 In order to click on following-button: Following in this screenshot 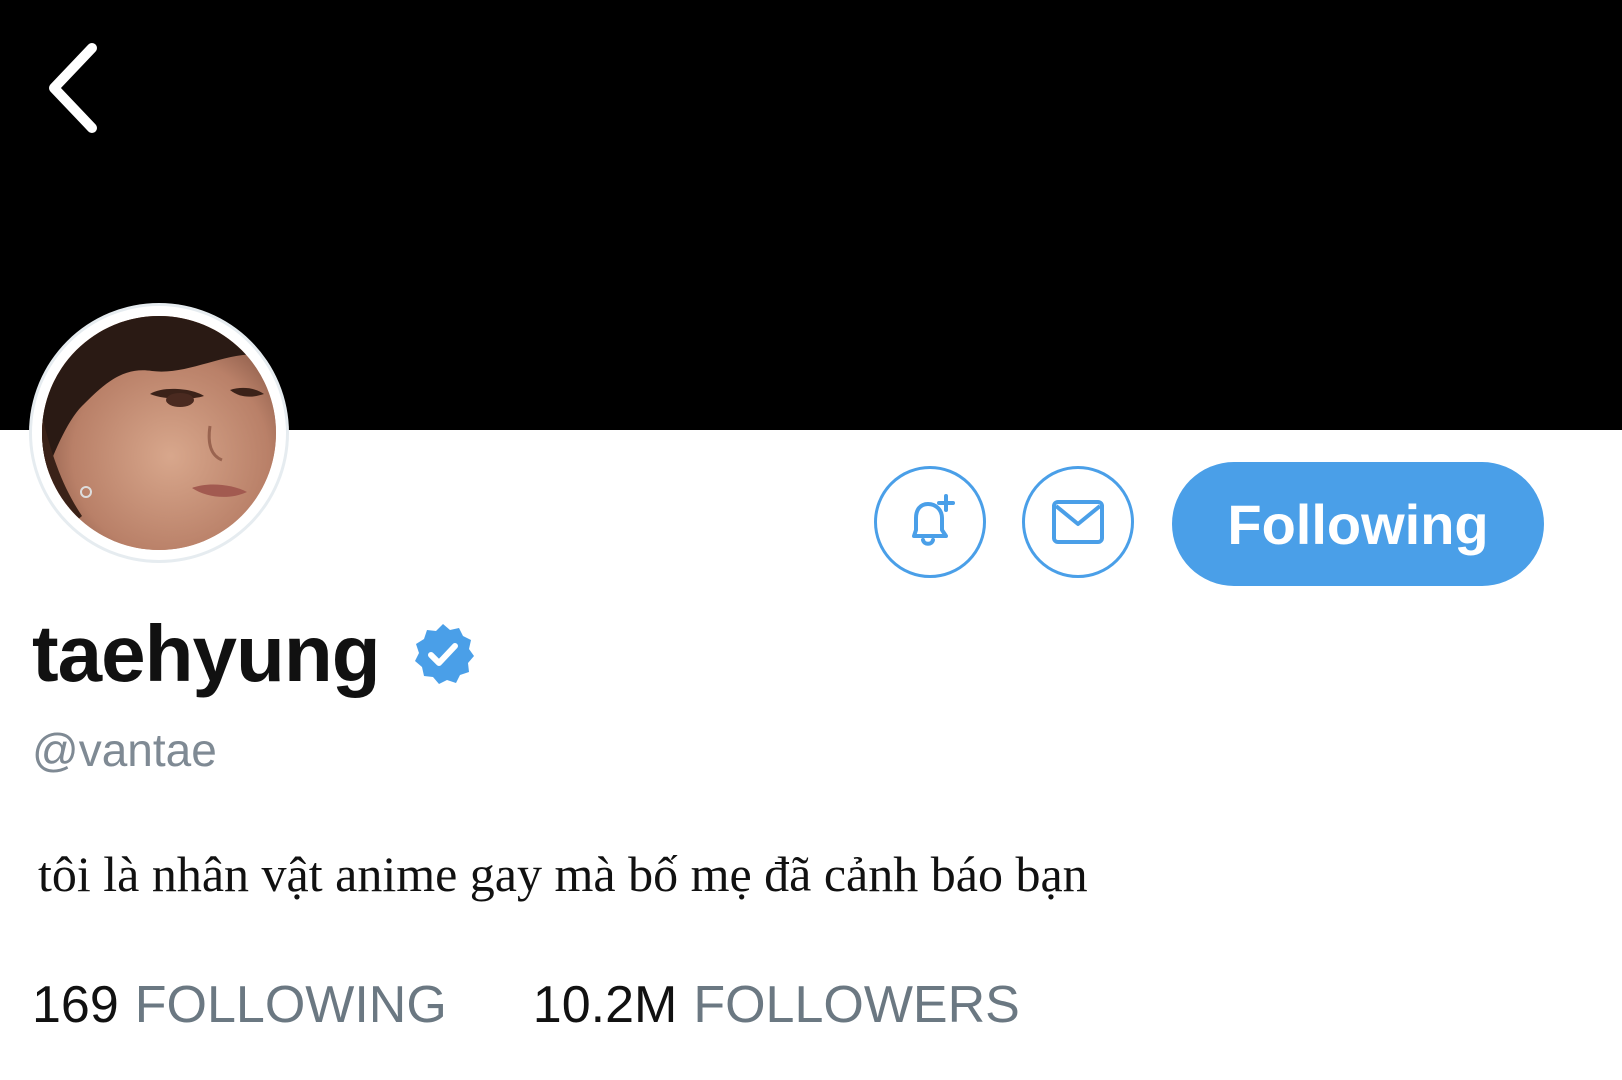, I will do `click(1358, 524)`.